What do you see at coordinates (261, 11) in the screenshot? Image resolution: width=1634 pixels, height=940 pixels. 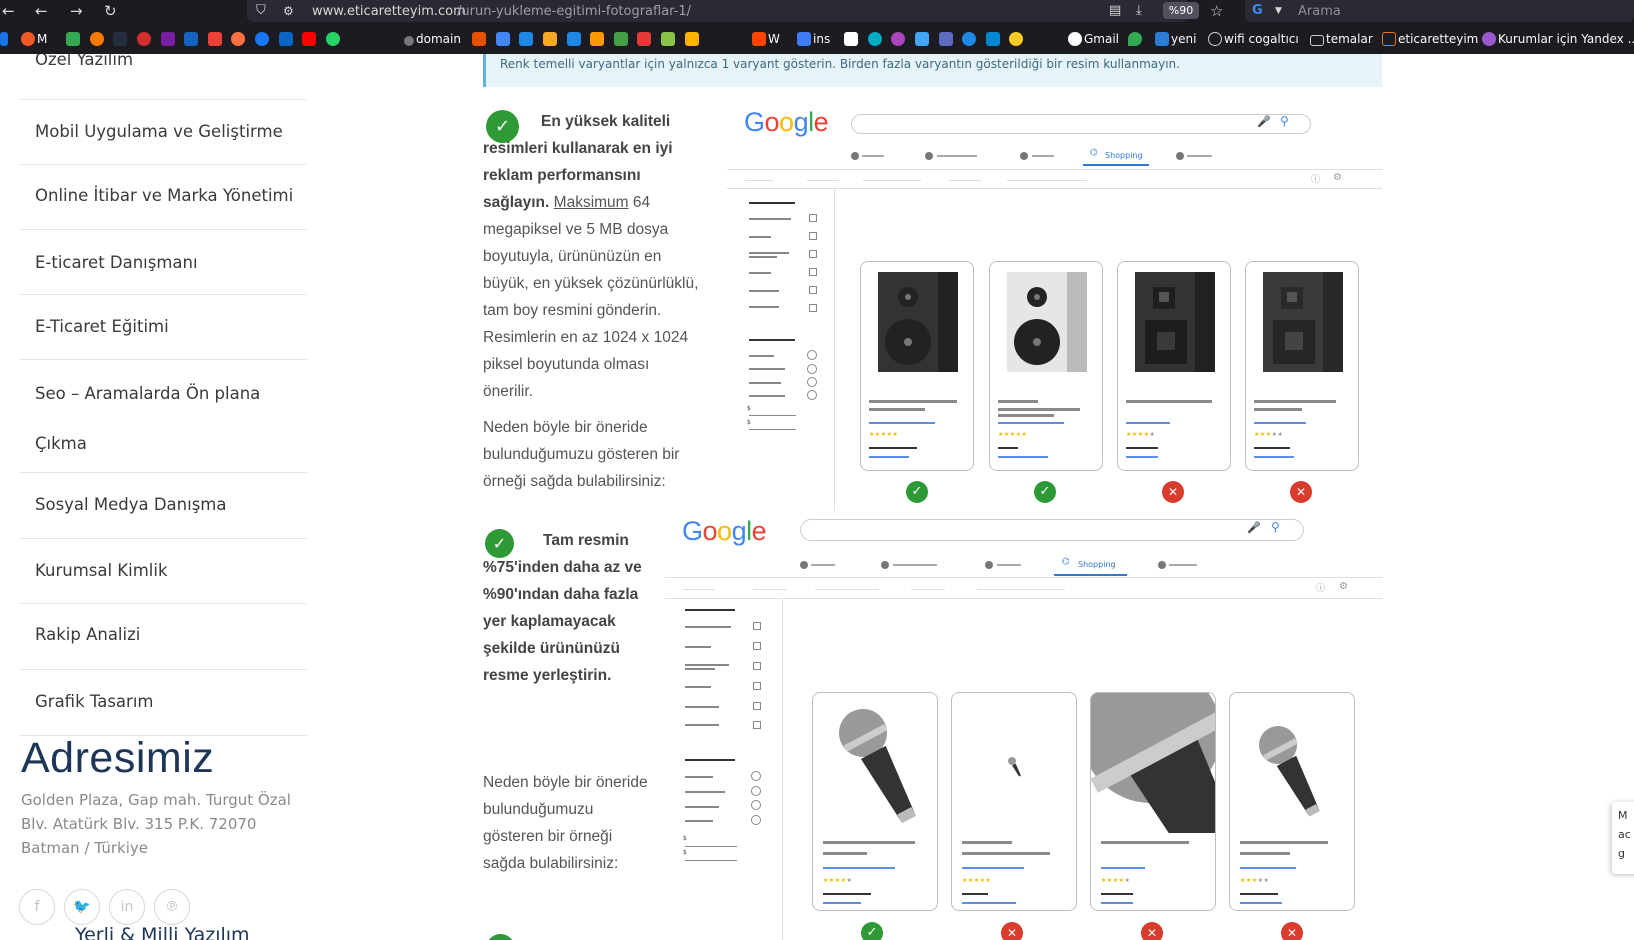 I see `shield-icon: ⛉` at bounding box center [261, 11].